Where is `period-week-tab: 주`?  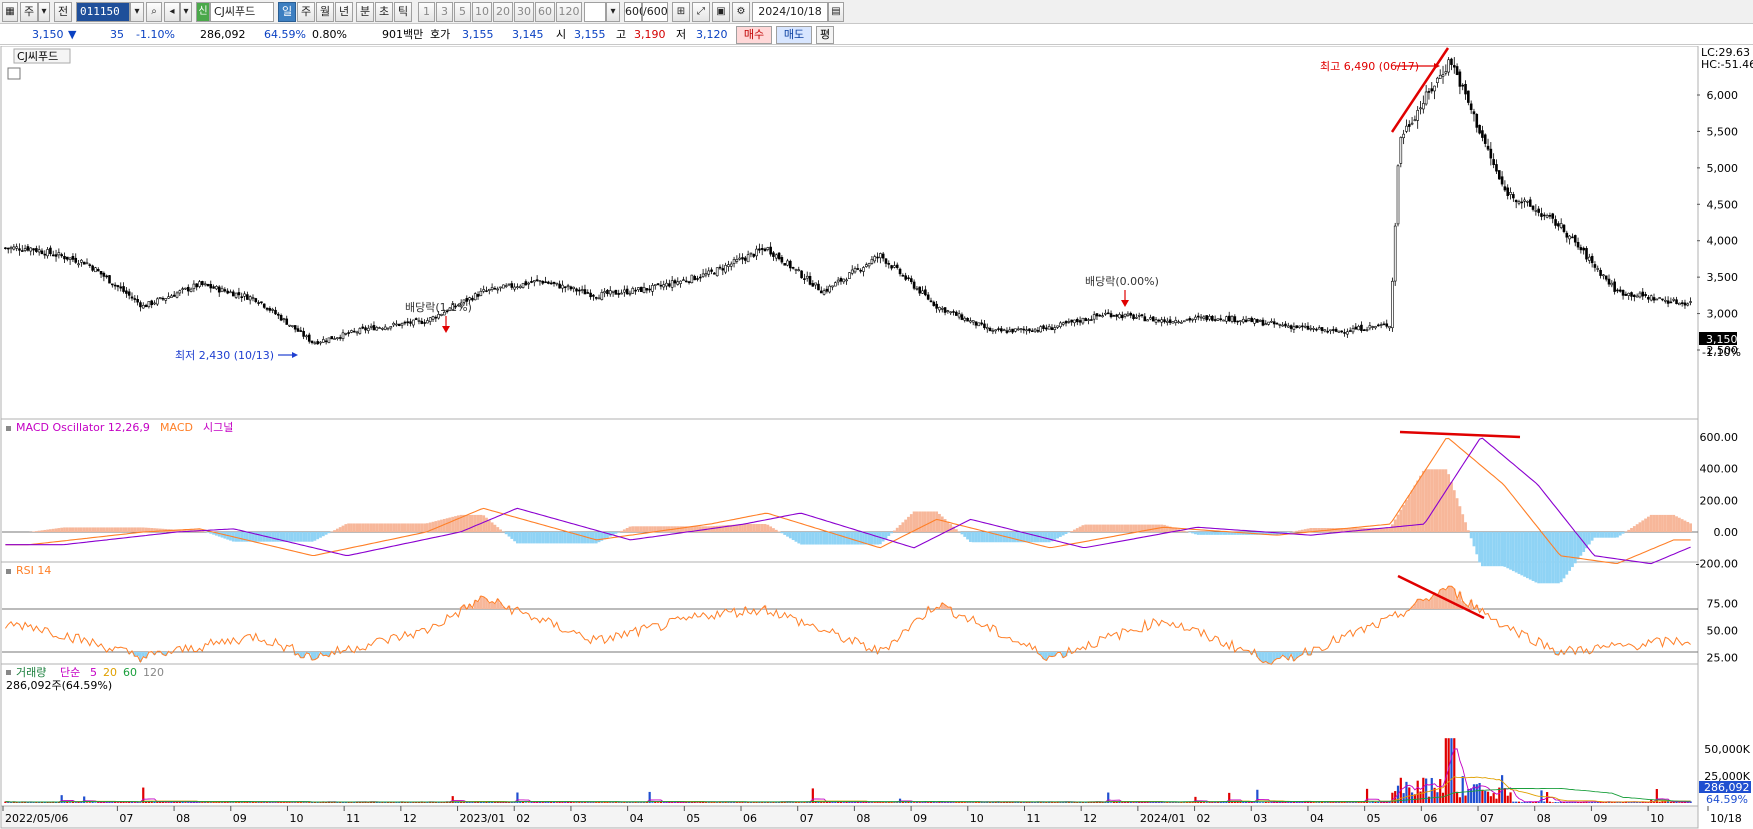
period-week-tab: 주 is located at coordinates (306, 12).